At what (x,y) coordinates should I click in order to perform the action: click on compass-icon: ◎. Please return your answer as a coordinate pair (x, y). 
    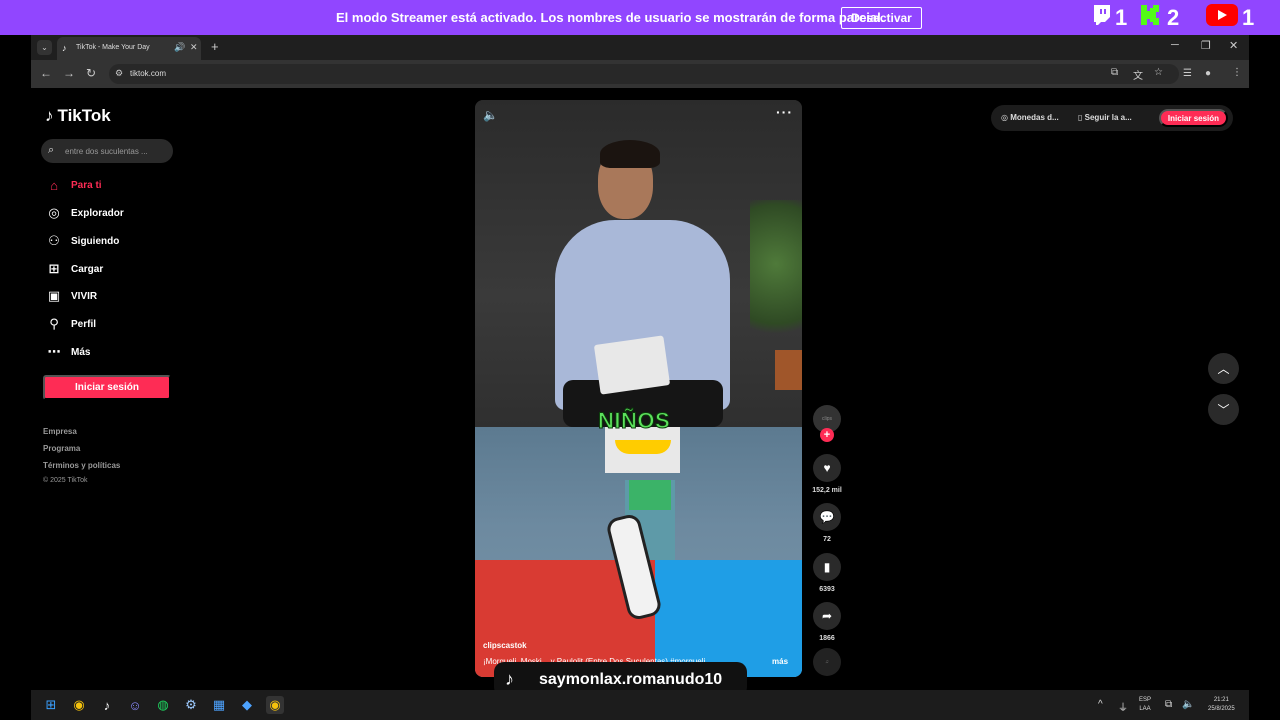
    Looking at the image, I should click on (54, 212).